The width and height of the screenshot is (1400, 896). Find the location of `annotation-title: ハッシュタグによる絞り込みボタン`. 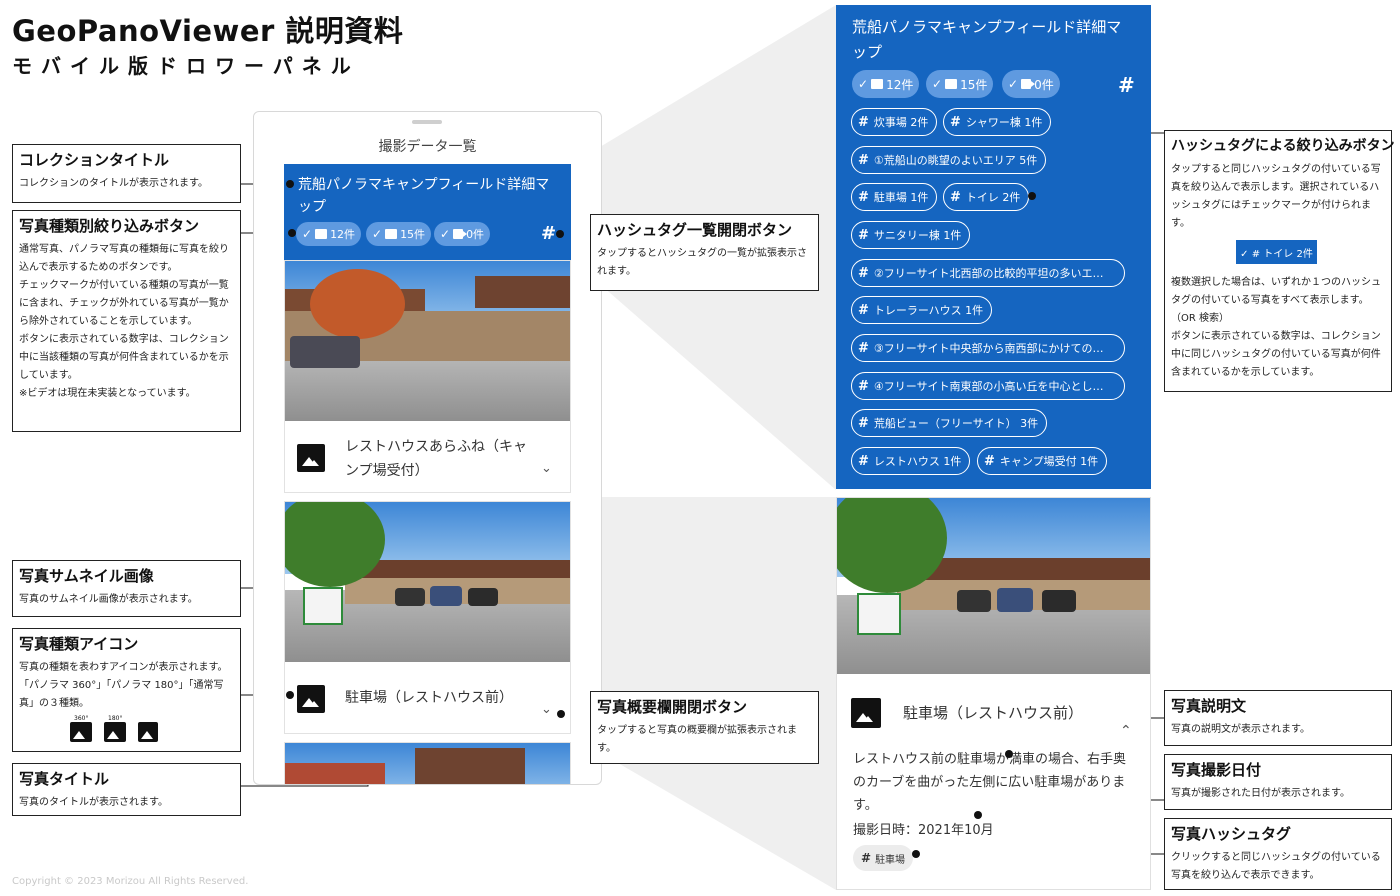

annotation-title: ハッシュタグによる絞り込みボタン is located at coordinates (1283, 146).